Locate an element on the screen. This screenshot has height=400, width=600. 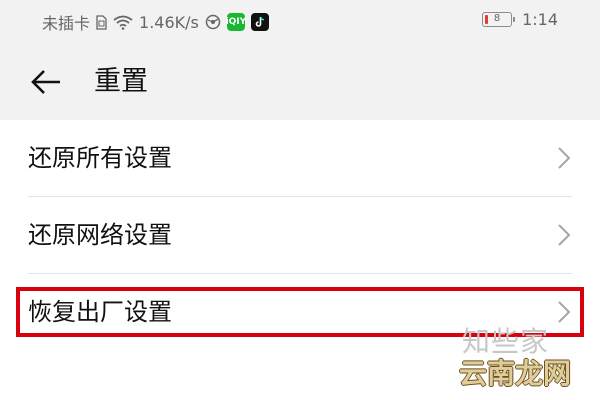
tiktok-app-icon is located at coordinates (259, 22).